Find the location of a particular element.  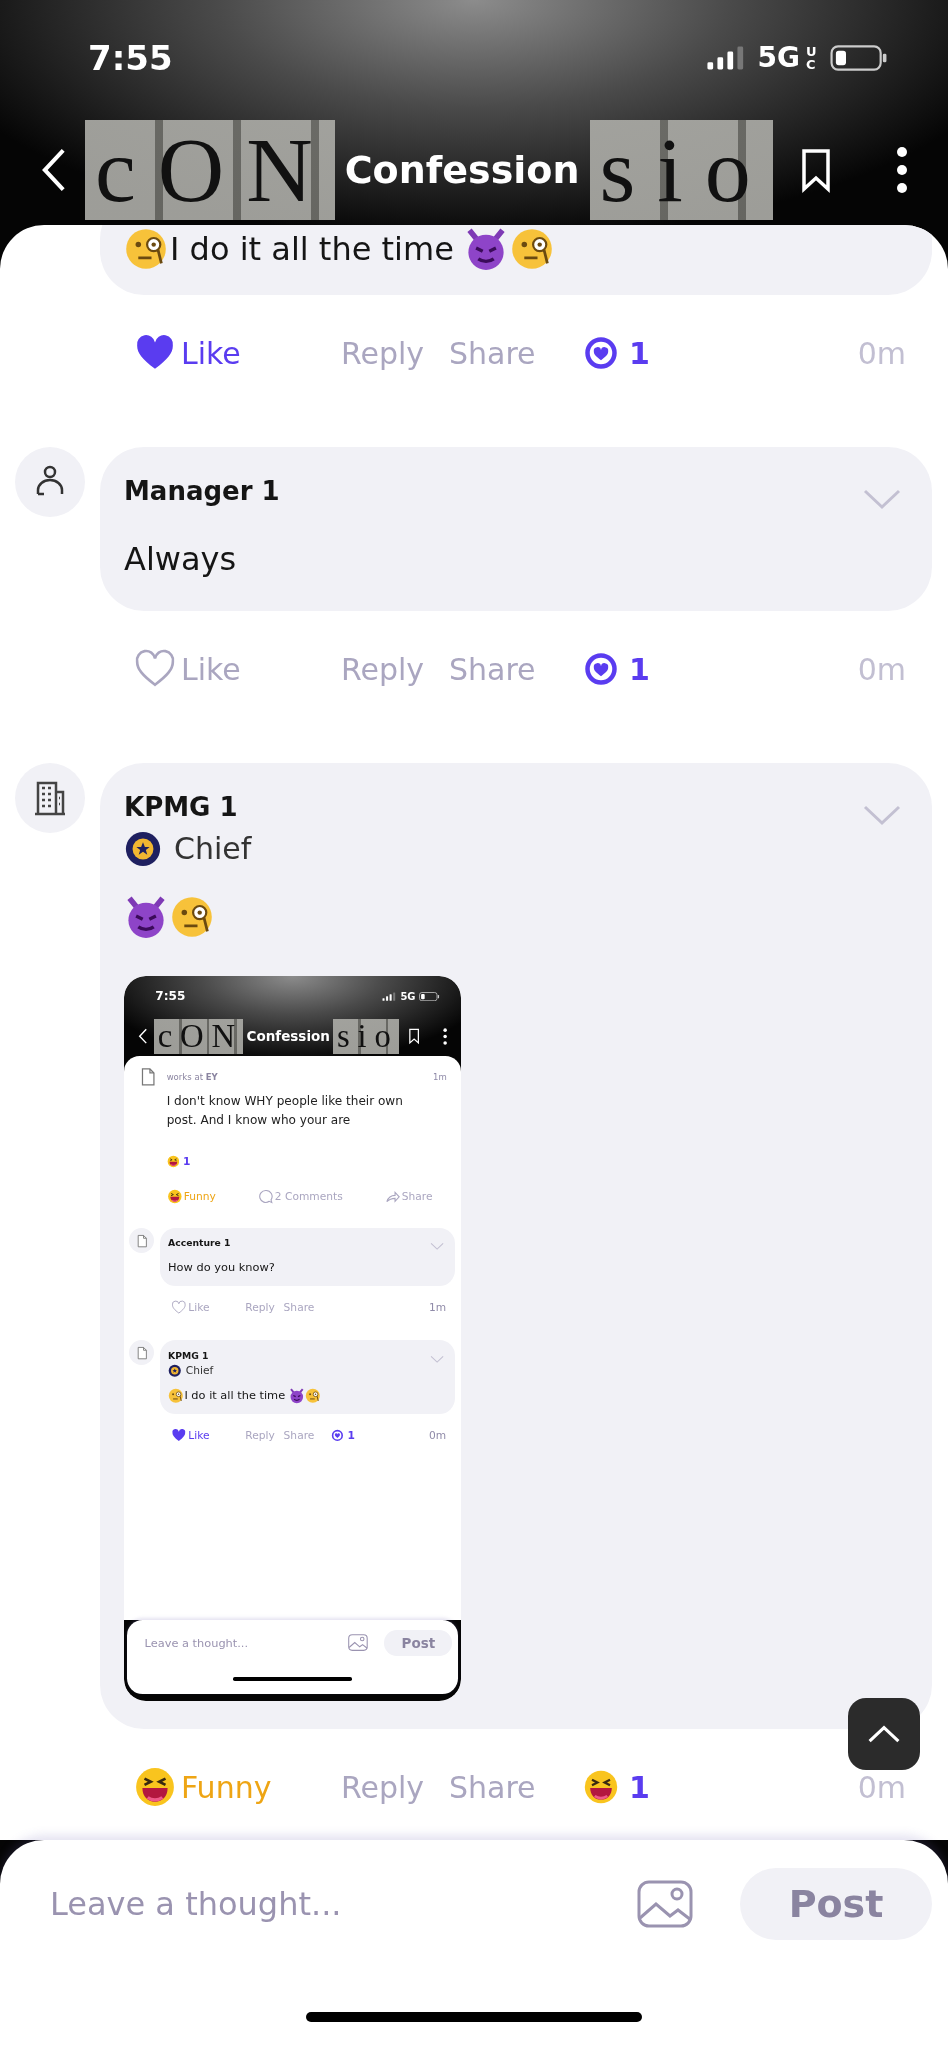

devil-emoji-icon is located at coordinates (296, 1396).